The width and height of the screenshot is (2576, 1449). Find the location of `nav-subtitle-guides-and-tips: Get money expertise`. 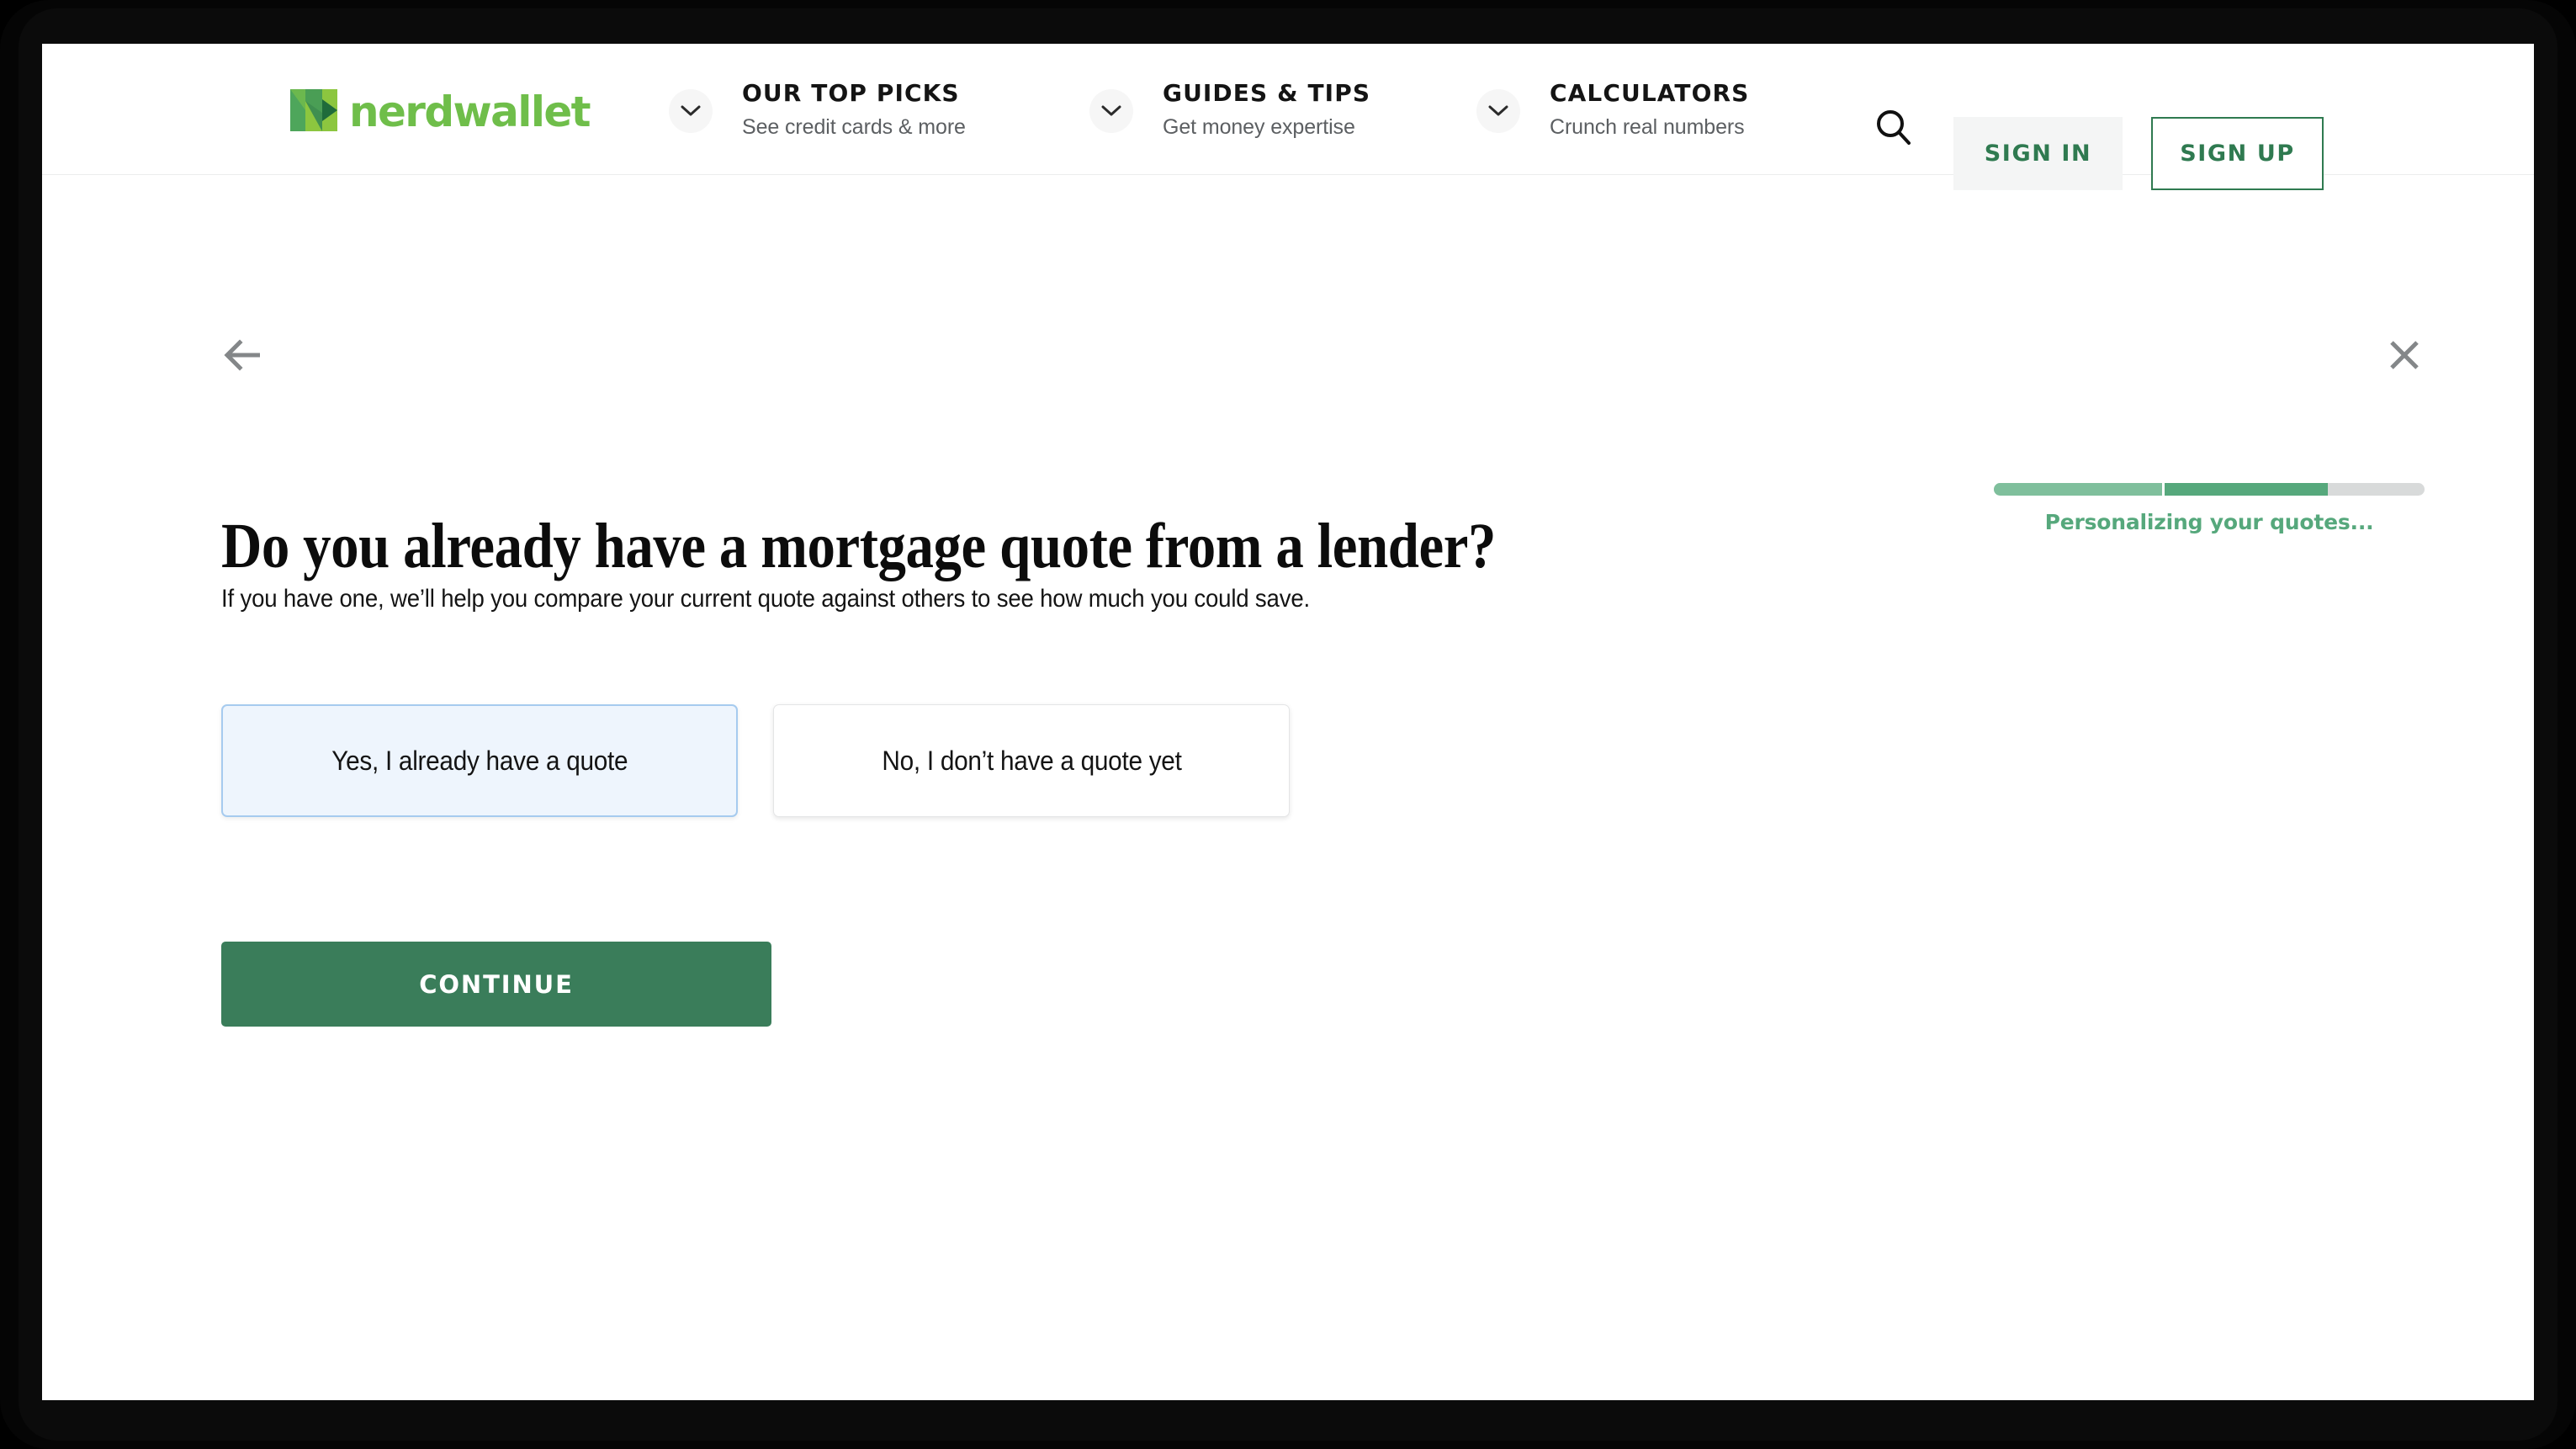

nav-subtitle-guides-and-tips: Get money expertise is located at coordinates (1259, 126).